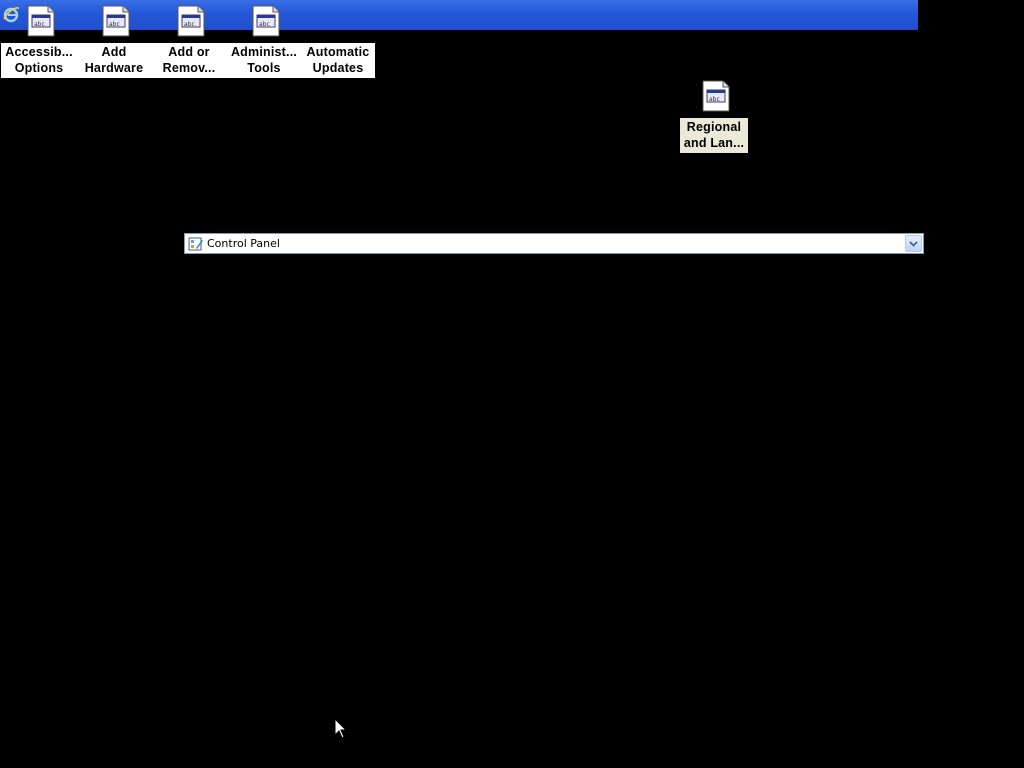  I want to click on chevron-down-icon, so click(913, 244).